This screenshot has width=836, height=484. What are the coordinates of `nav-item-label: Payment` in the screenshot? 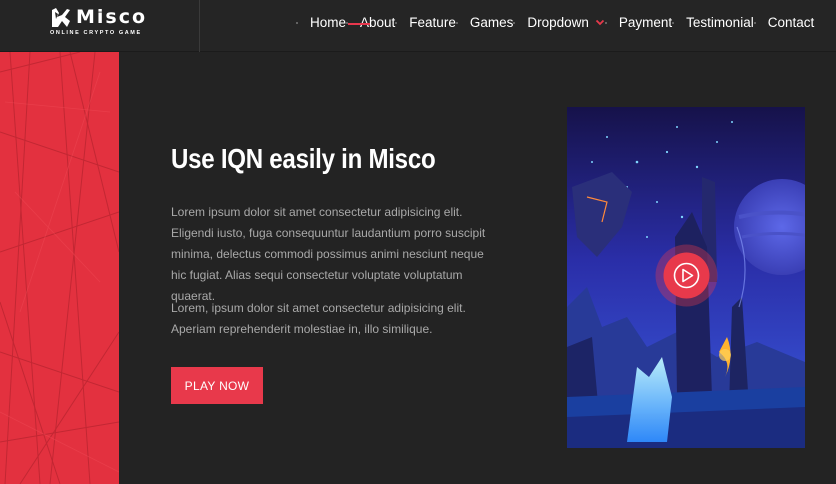 It's located at (645, 22).